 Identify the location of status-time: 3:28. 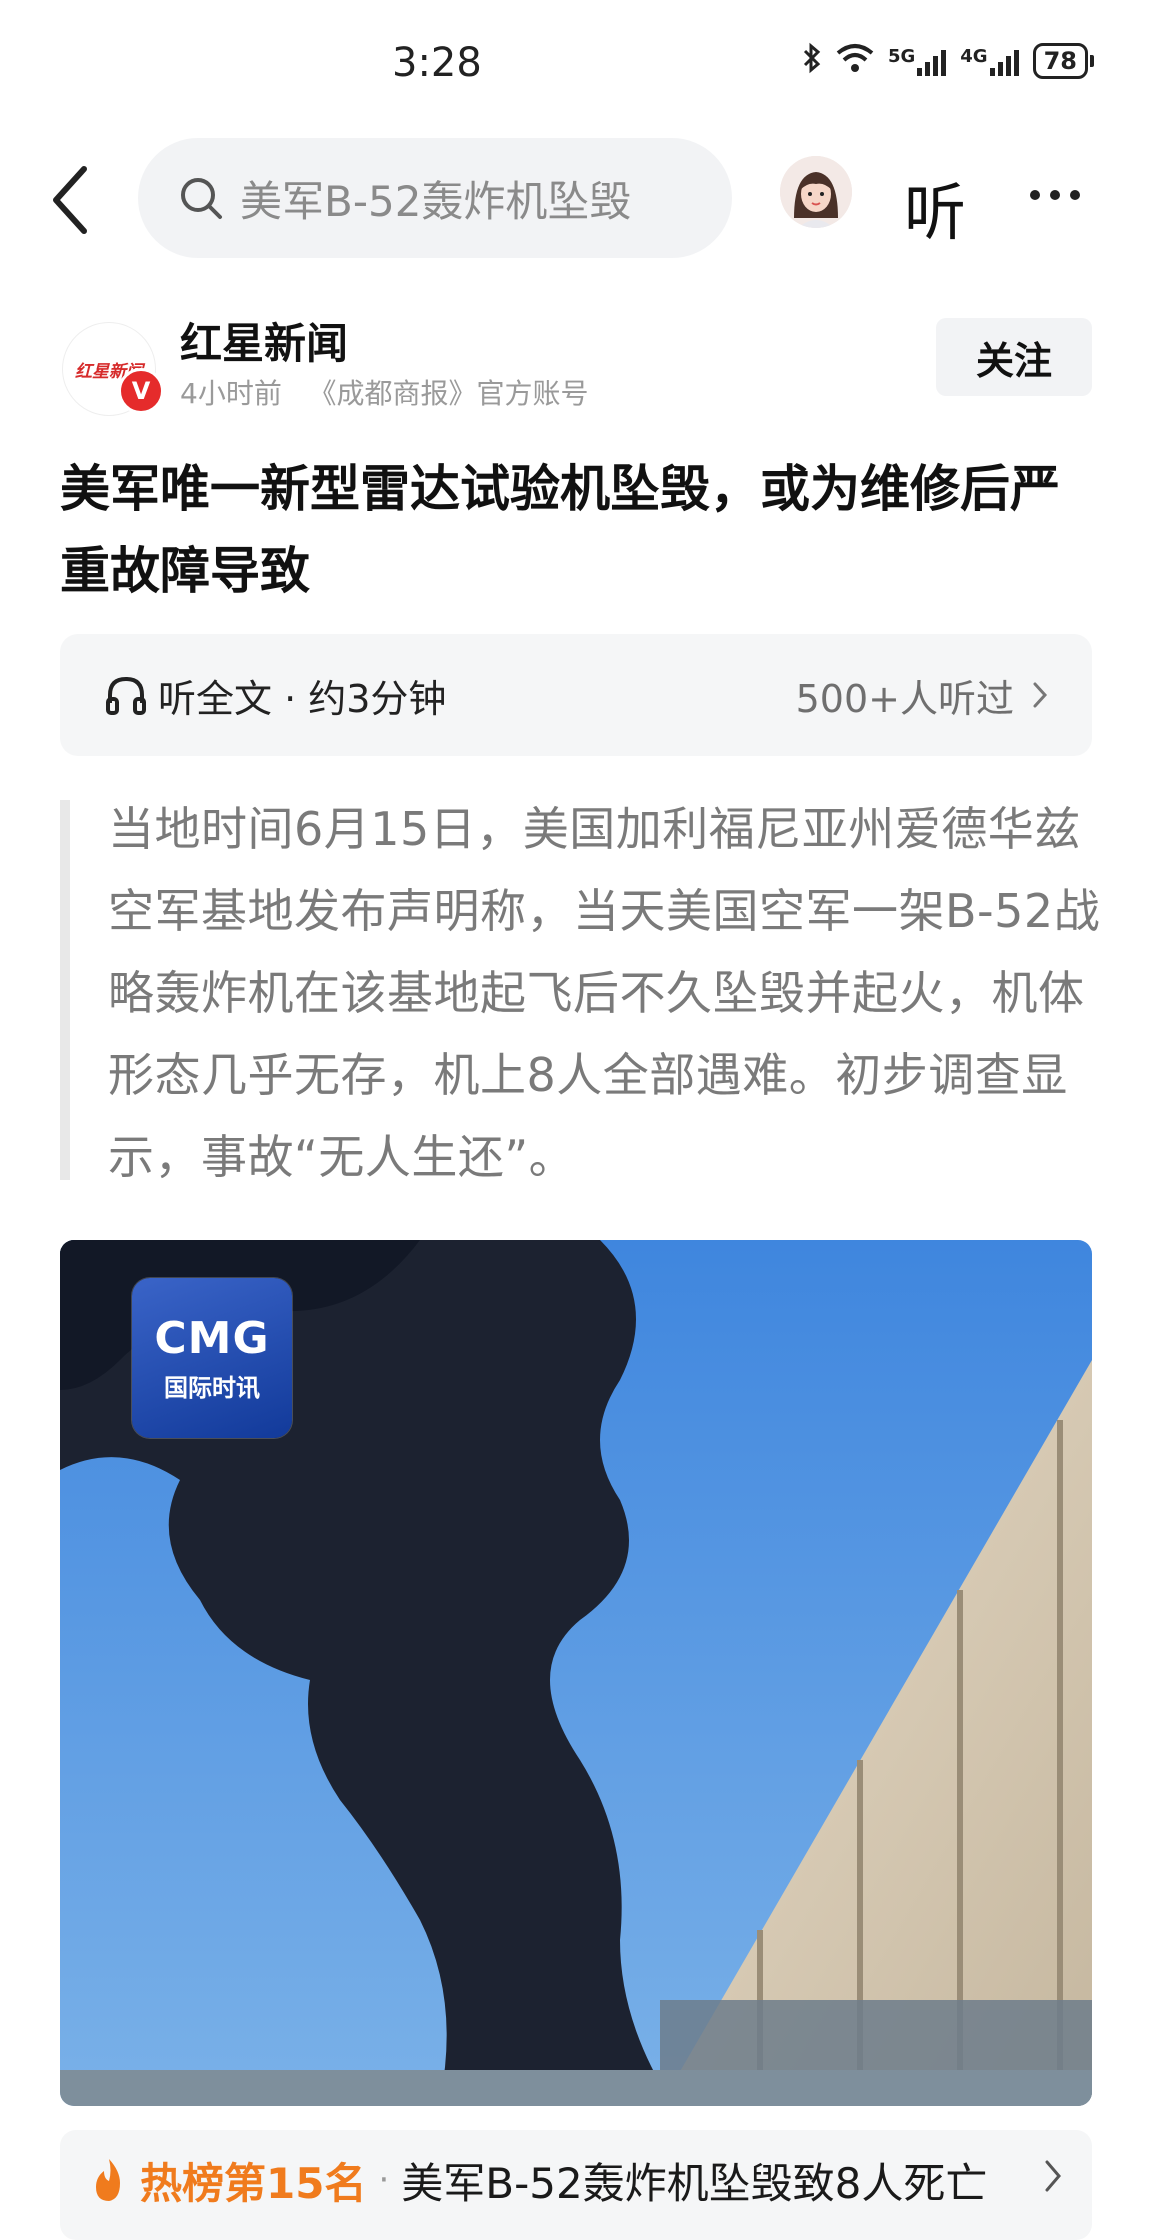
(437, 63).